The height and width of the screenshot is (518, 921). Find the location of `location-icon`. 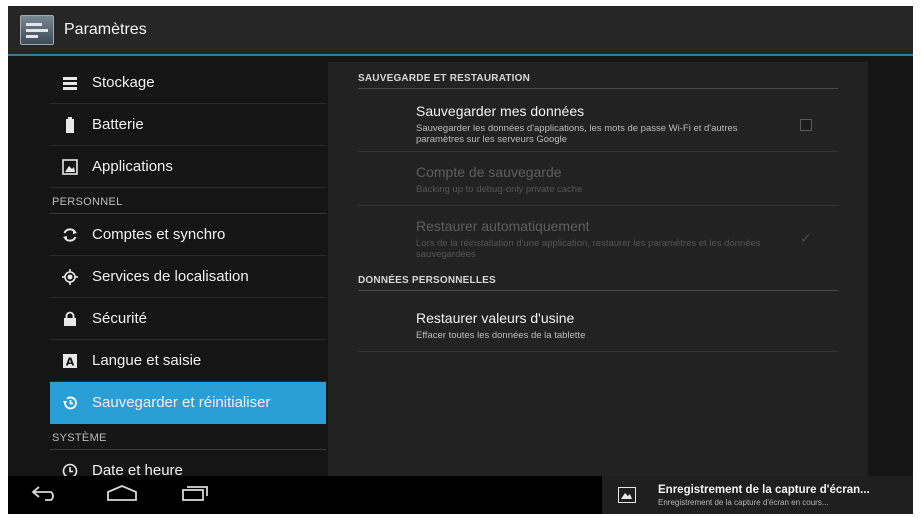

location-icon is located at coordinates (70, 276).